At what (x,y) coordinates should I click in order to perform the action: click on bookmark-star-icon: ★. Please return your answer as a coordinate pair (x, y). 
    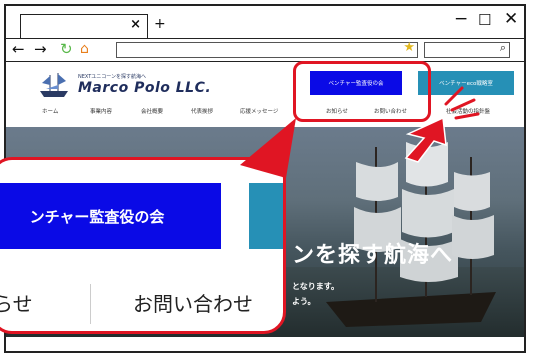
    Looking at the image, I should click on (409, 47).